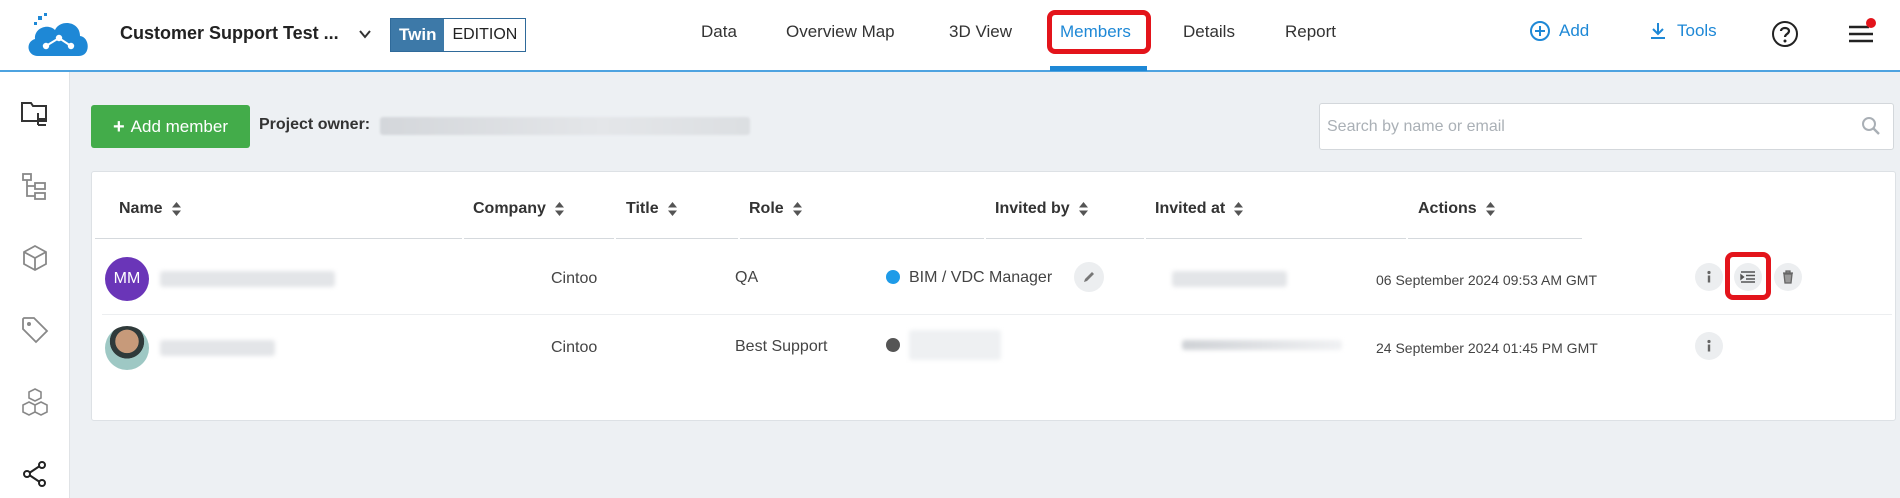 The width and height of the screenshot is (1900, 498). Describe the element at coordinates (1447, 208) in the screenshot. I see `column-actions-label: Actions` at that location.